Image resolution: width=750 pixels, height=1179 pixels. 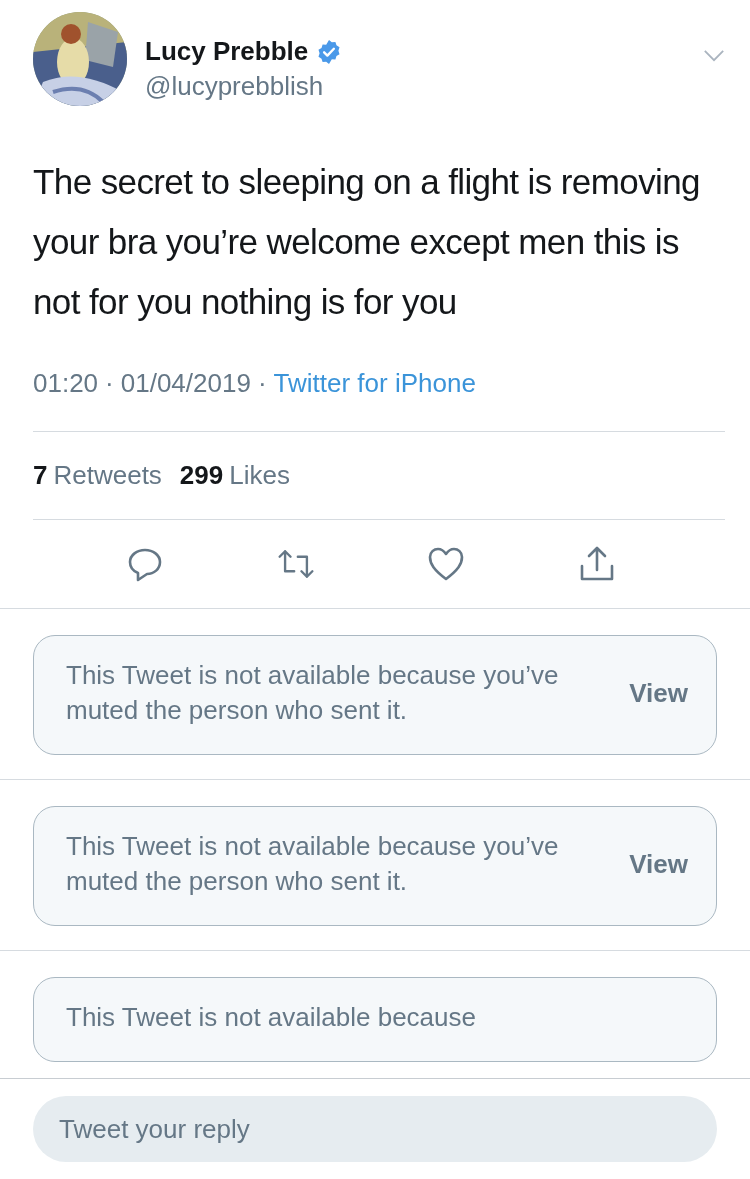 I want to click on stat-count: 7, so click(x=40, y=475).